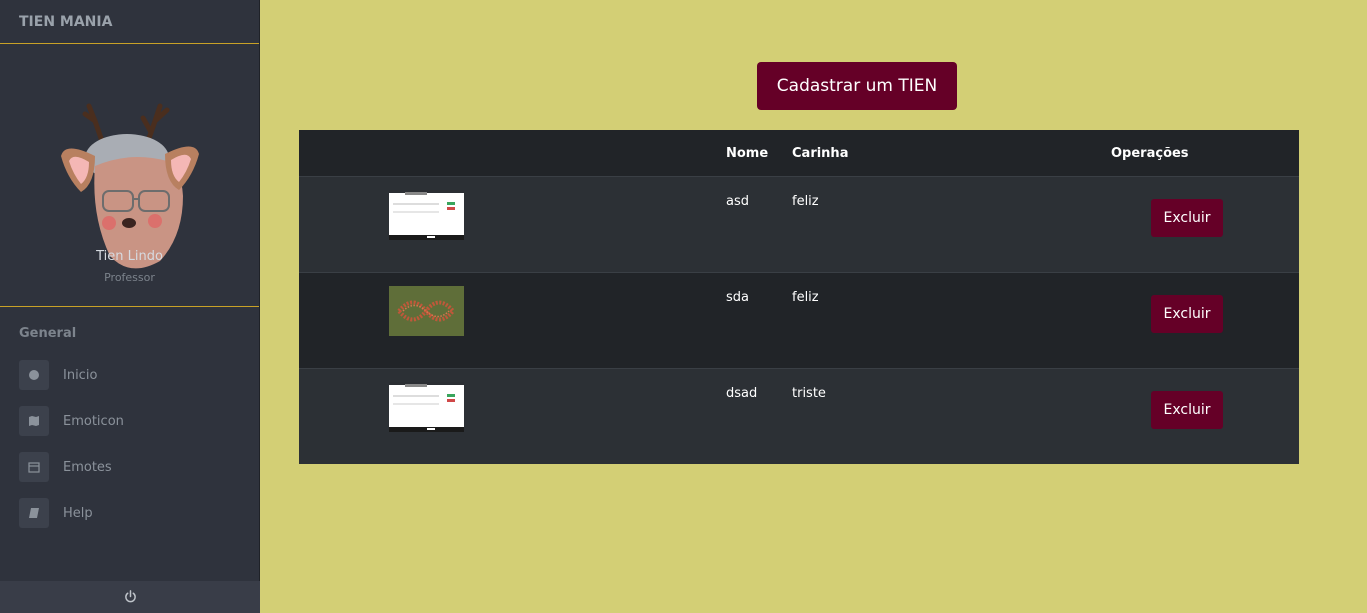 The height and width of the screenshot is (613, 1367). I want to click on sidebar-item-label: Help, so click(78, 513).